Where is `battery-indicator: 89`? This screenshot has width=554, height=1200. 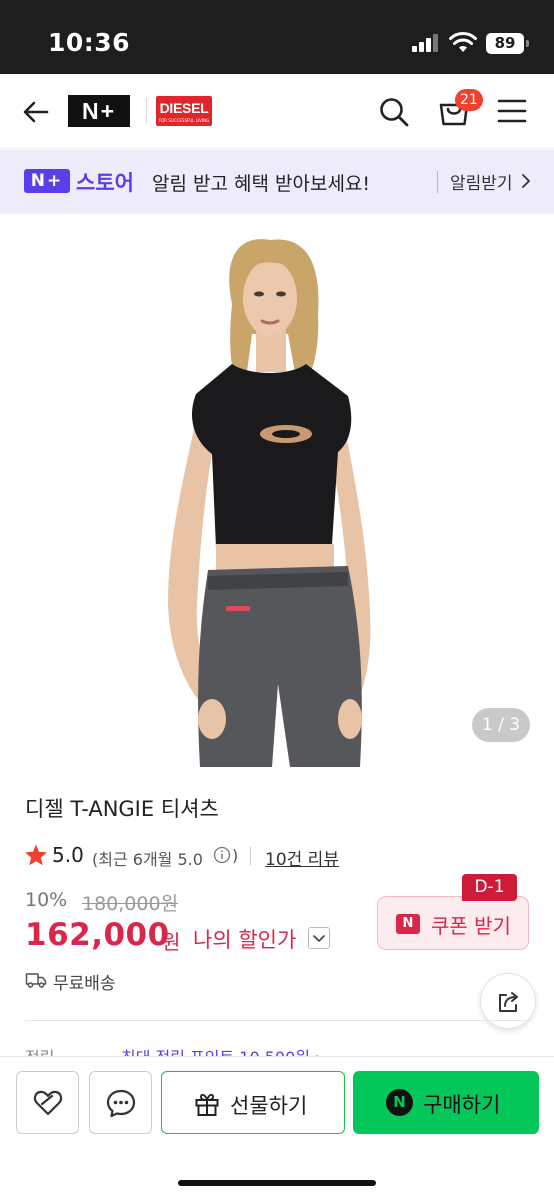
battery-indicator: 89 is located at coordinates (505, 43).